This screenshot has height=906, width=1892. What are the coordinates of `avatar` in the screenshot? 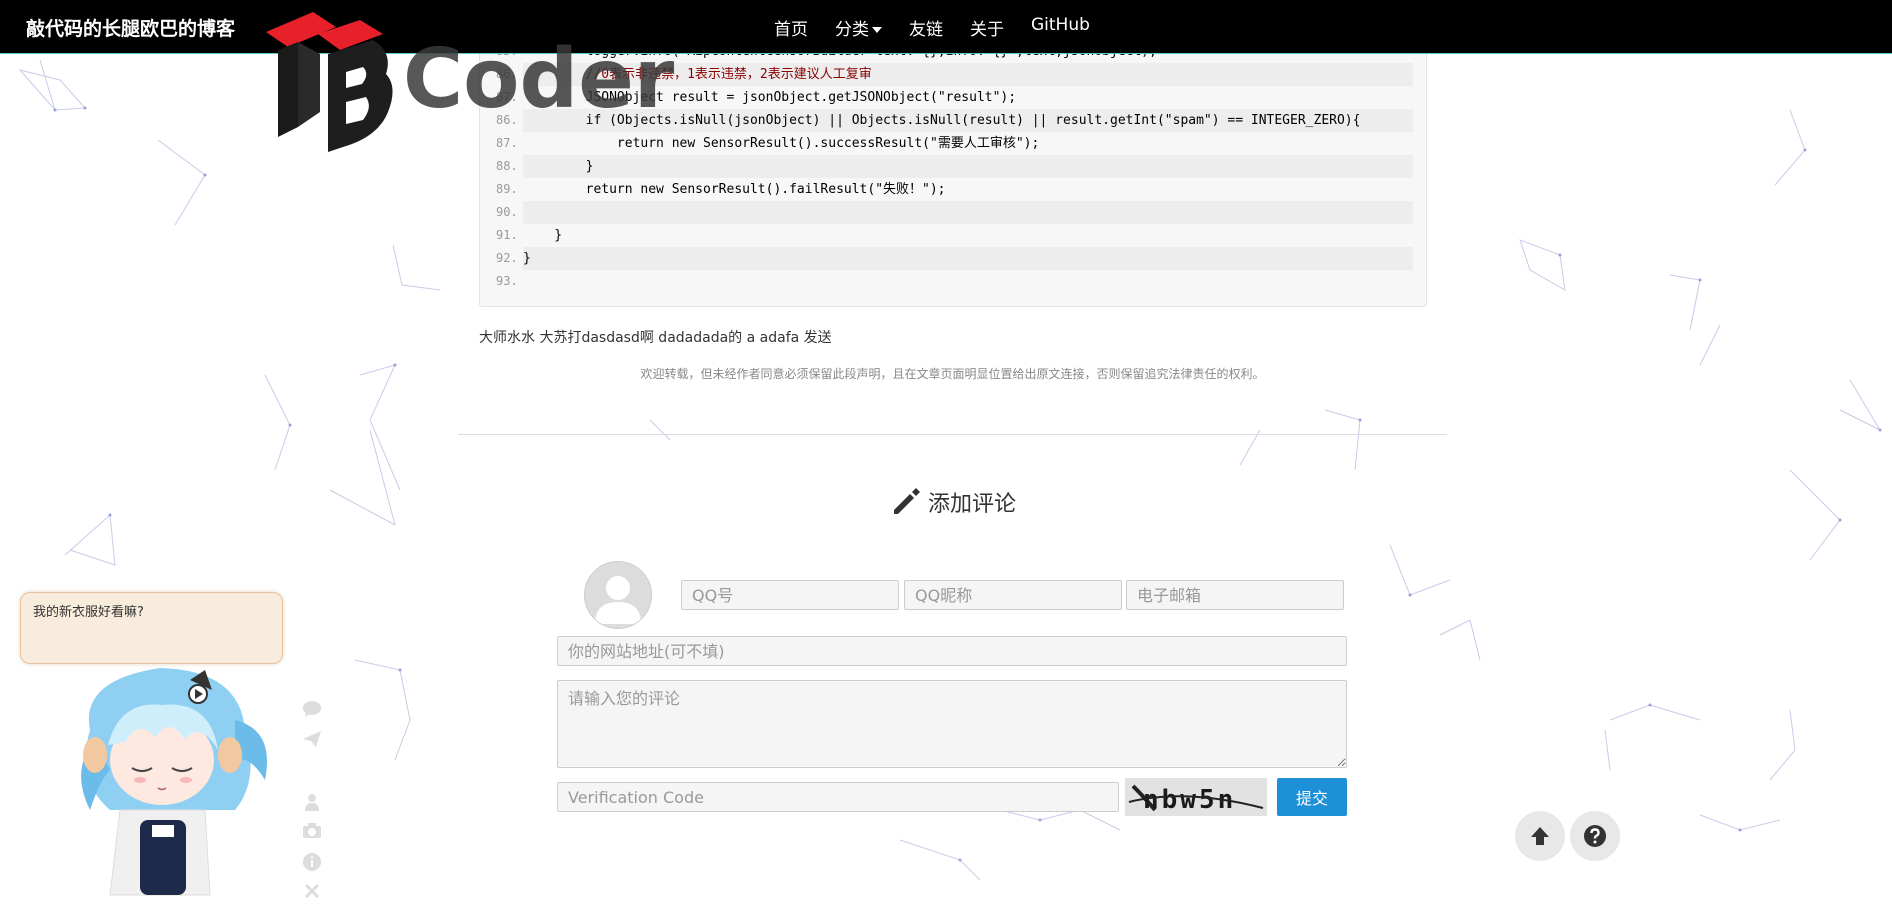 It's located at (618, 595).